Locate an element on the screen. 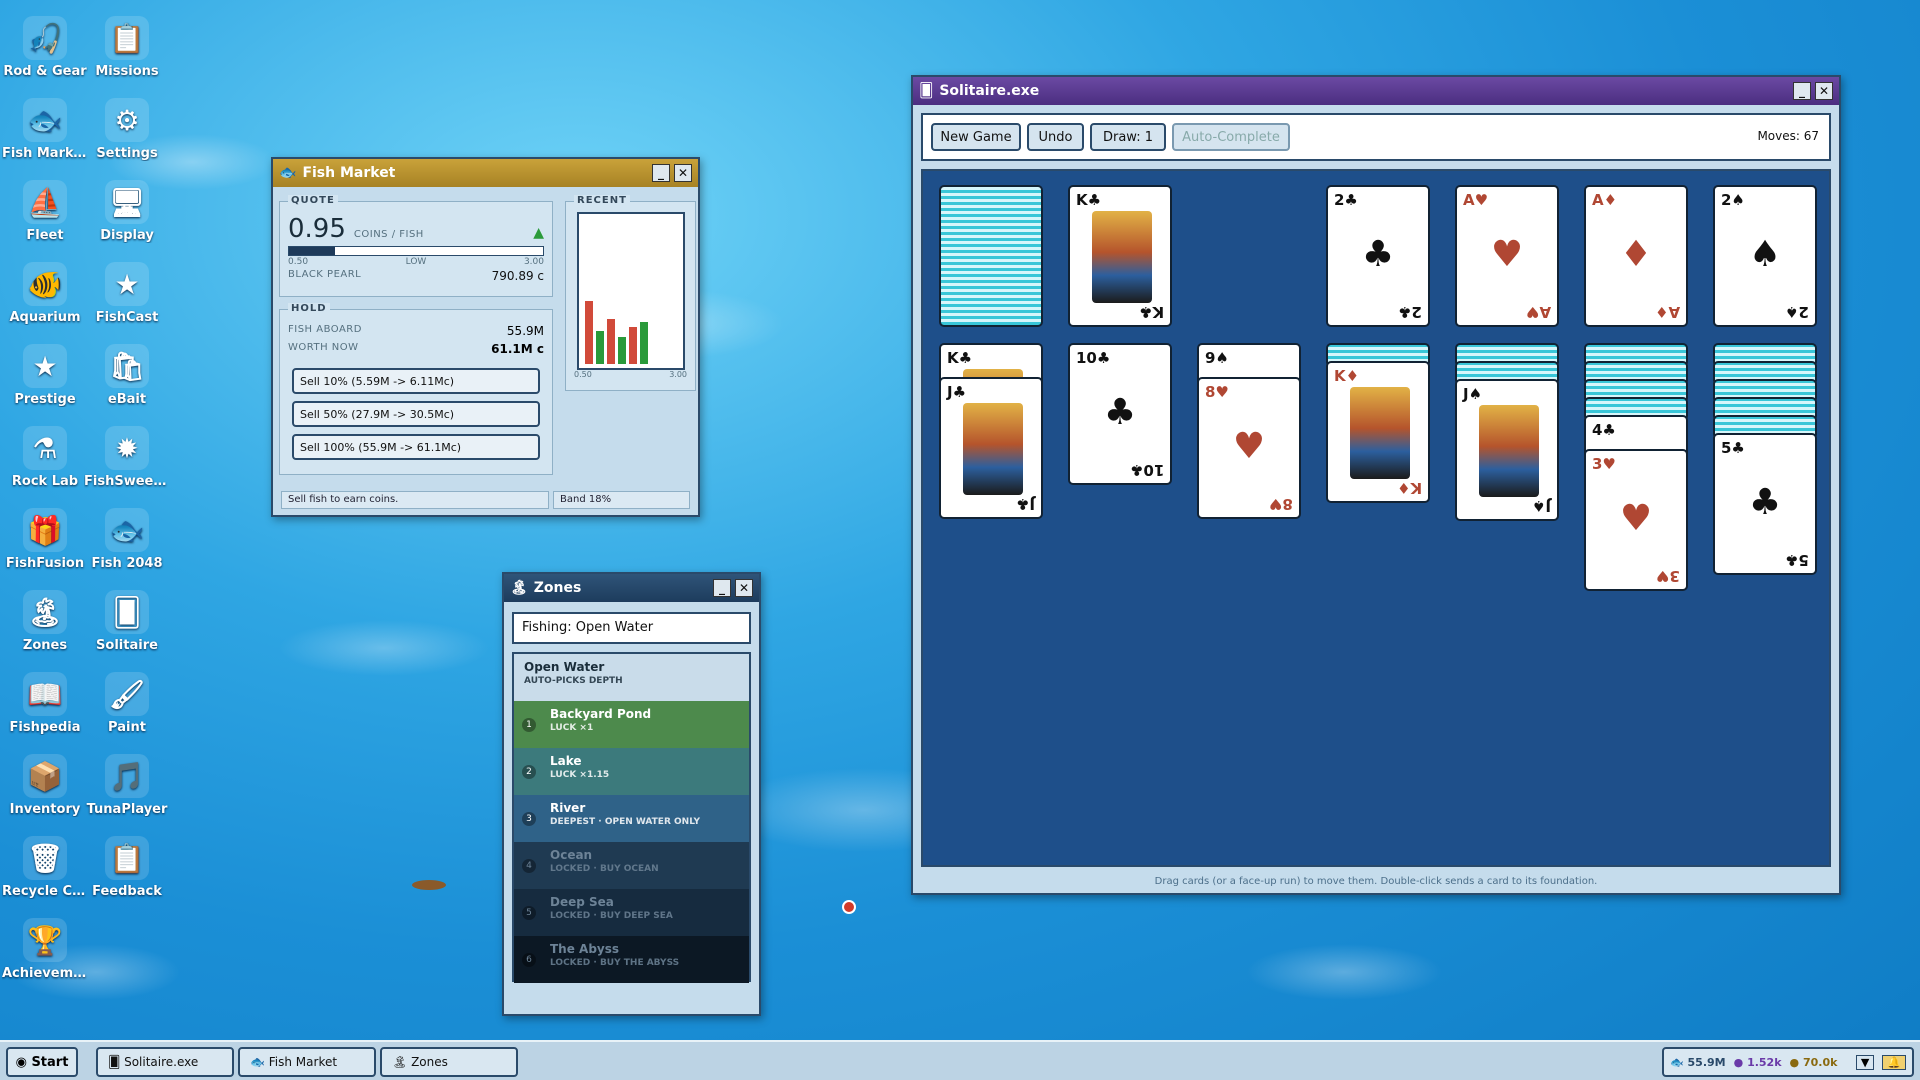  start-icon: ◉ is located at coordinates (23, 1062).